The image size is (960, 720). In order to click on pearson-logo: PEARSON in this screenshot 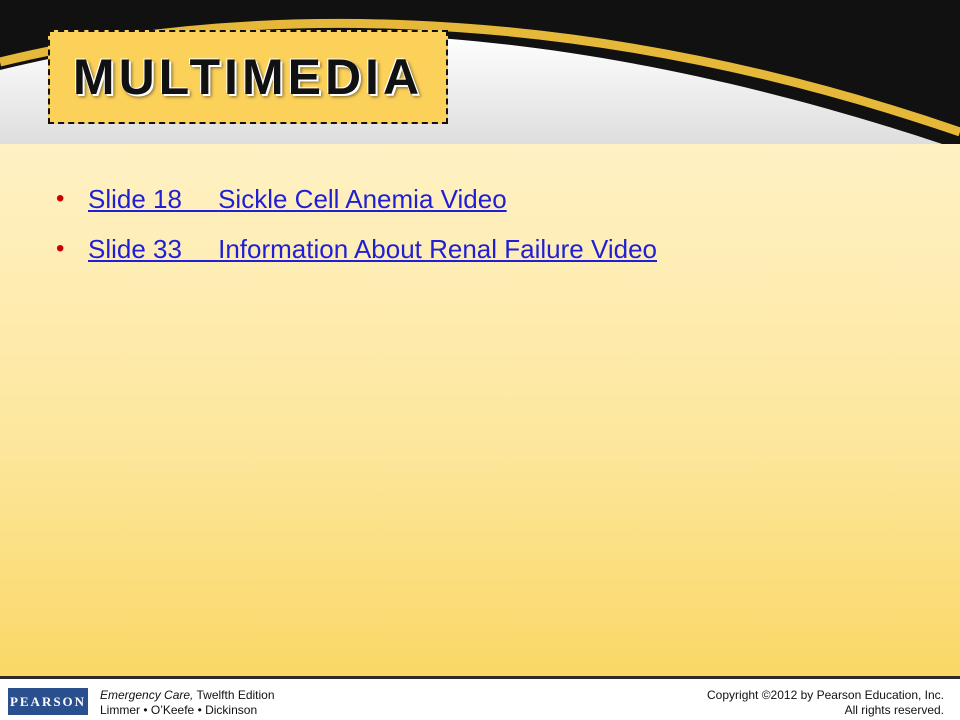, I will do `click(48, 701)`.